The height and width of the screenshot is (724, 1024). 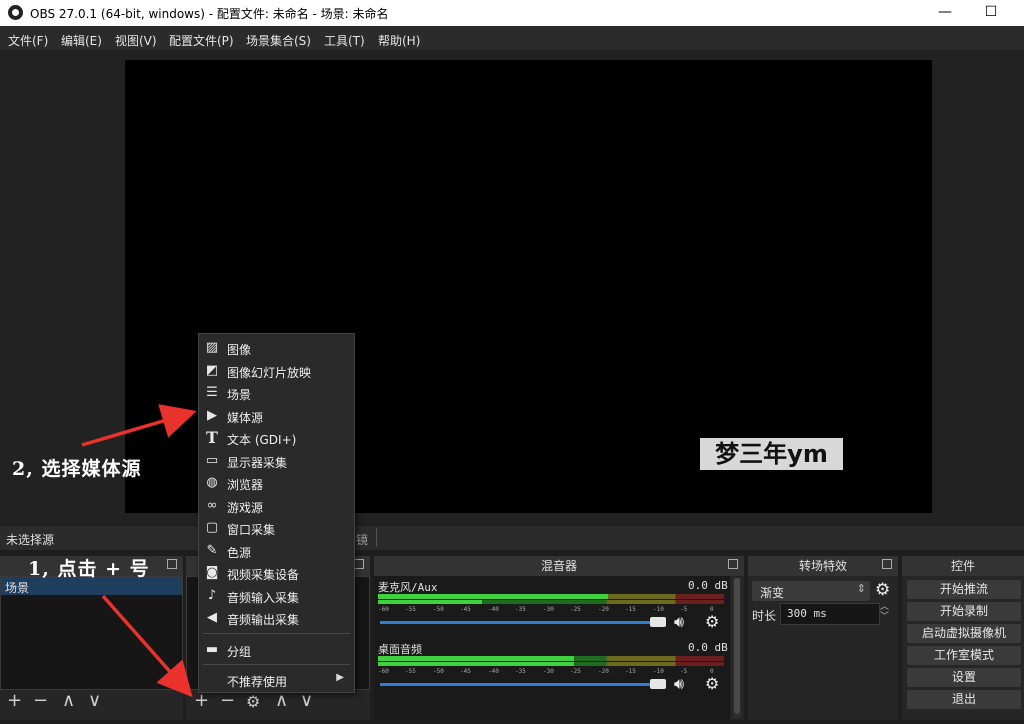 I want to click on arrow-to-media-source, so click(x=139, y=425).